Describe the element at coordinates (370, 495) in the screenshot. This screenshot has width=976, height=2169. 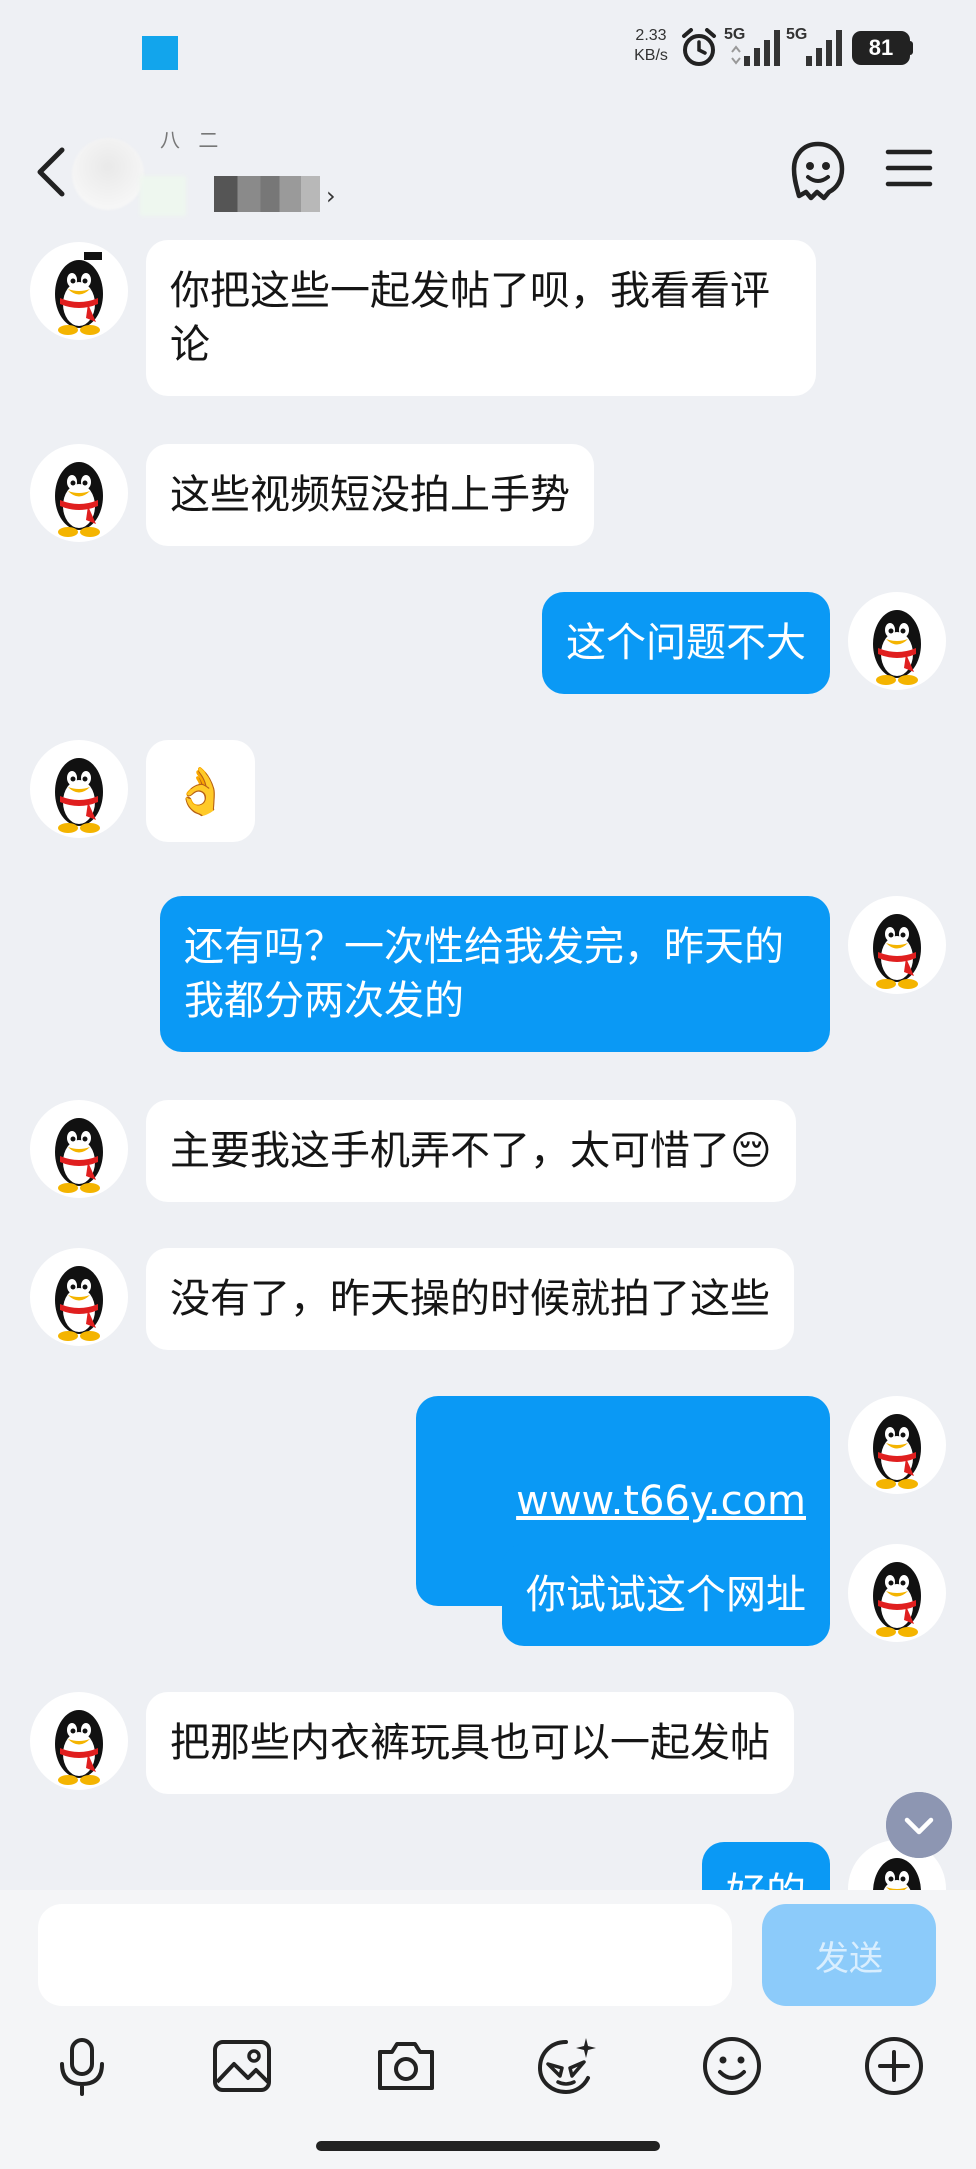
I see `incoming-message-bubble: 这些视频短没拍上手势` at that location.